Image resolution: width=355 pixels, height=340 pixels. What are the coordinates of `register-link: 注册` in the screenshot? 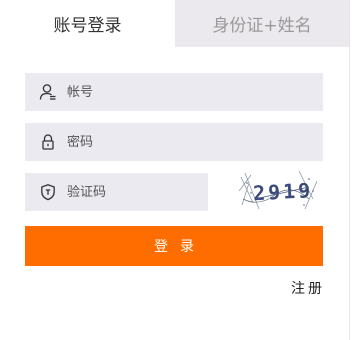 It's located at (308, 288).